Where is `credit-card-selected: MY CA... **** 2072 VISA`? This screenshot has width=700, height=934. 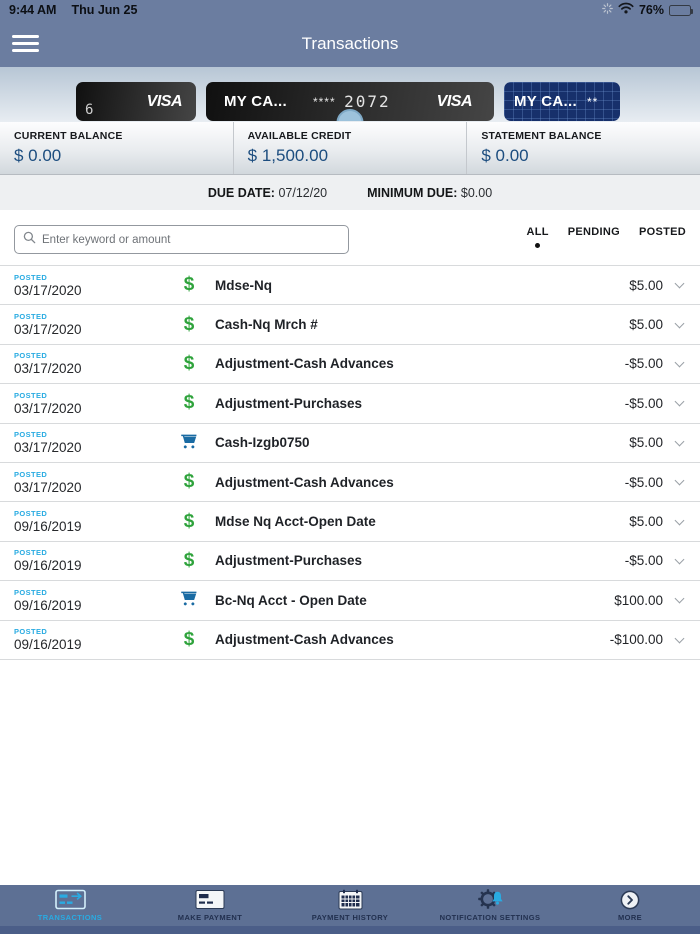
credit-card-selected: MY CA... **** 2072 VISA is located at coordinates (350, 101).